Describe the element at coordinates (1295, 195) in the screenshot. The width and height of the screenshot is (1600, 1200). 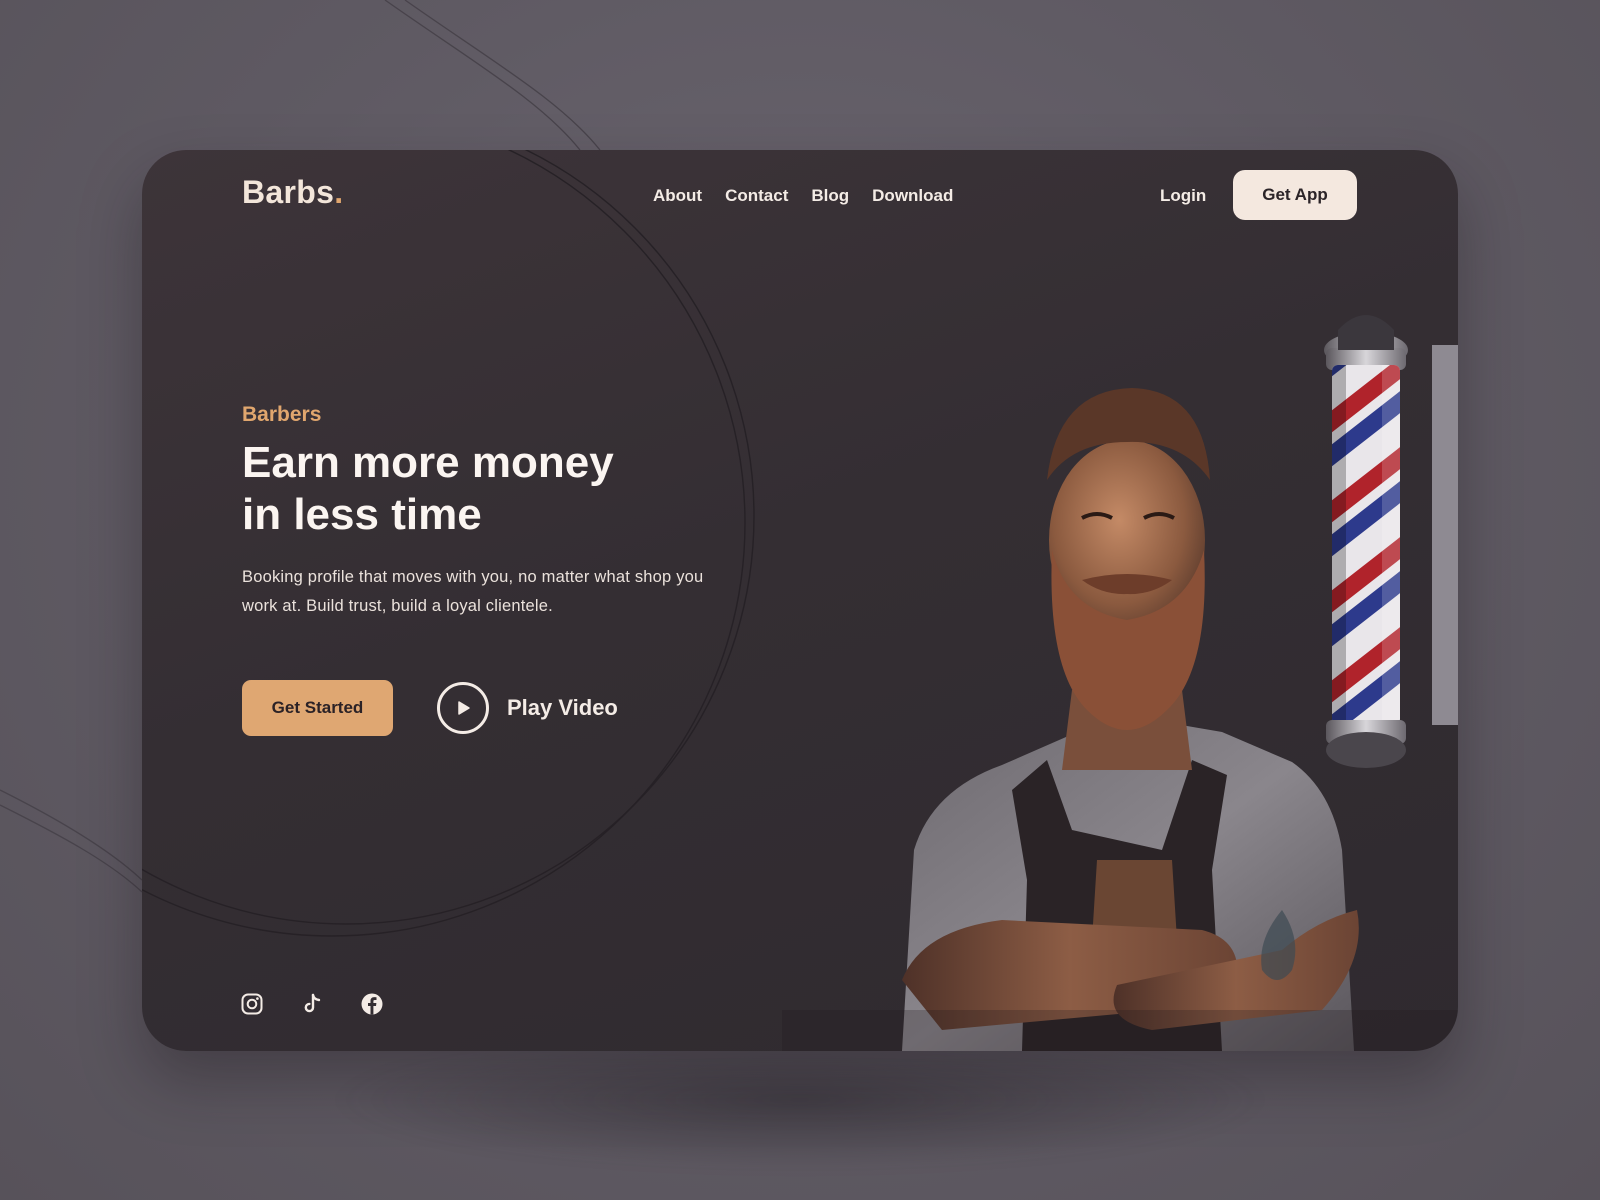
I see `get-app-button: Get App` at that location.